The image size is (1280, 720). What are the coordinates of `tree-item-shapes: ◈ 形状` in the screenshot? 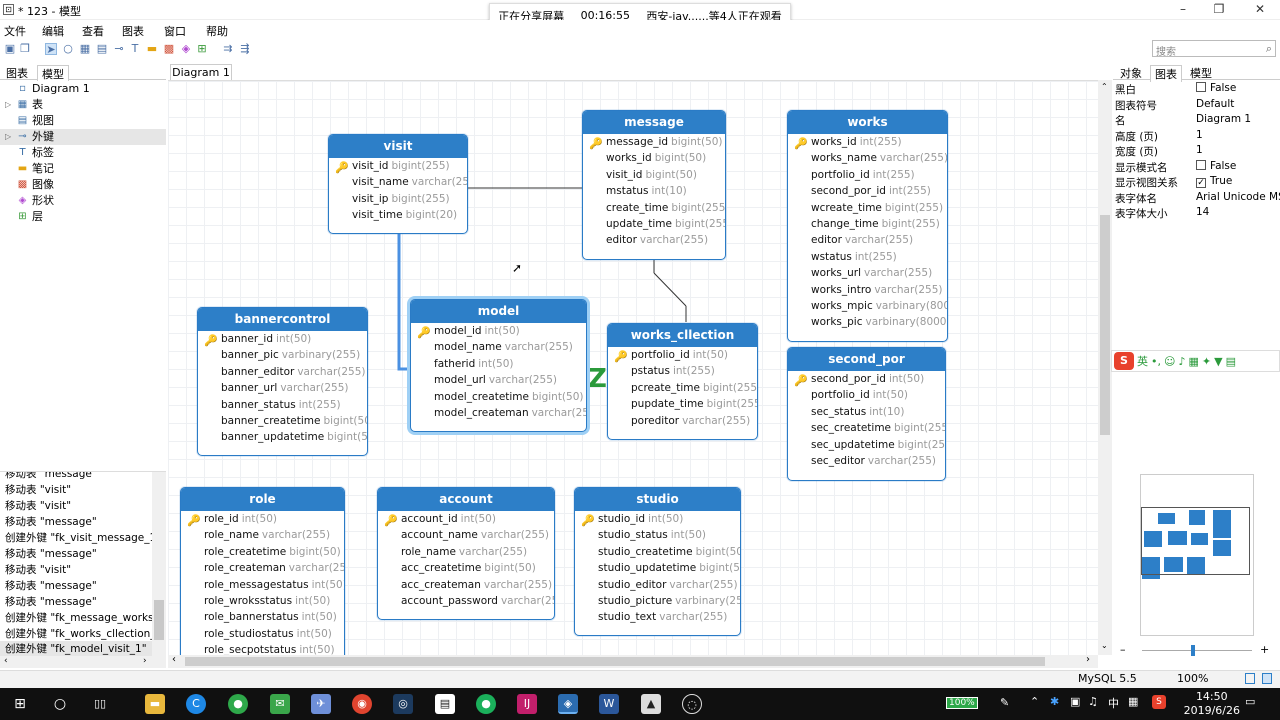 It's located at (83, 201).